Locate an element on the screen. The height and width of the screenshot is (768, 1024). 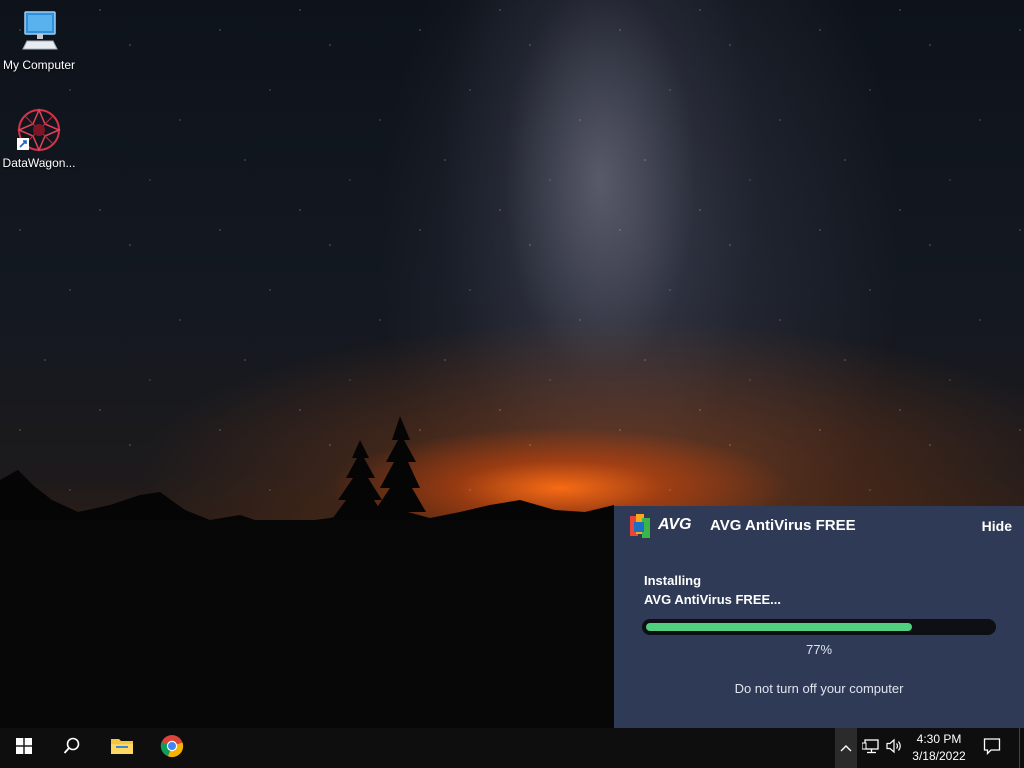
tray-network is located at coordinates (871, 748).